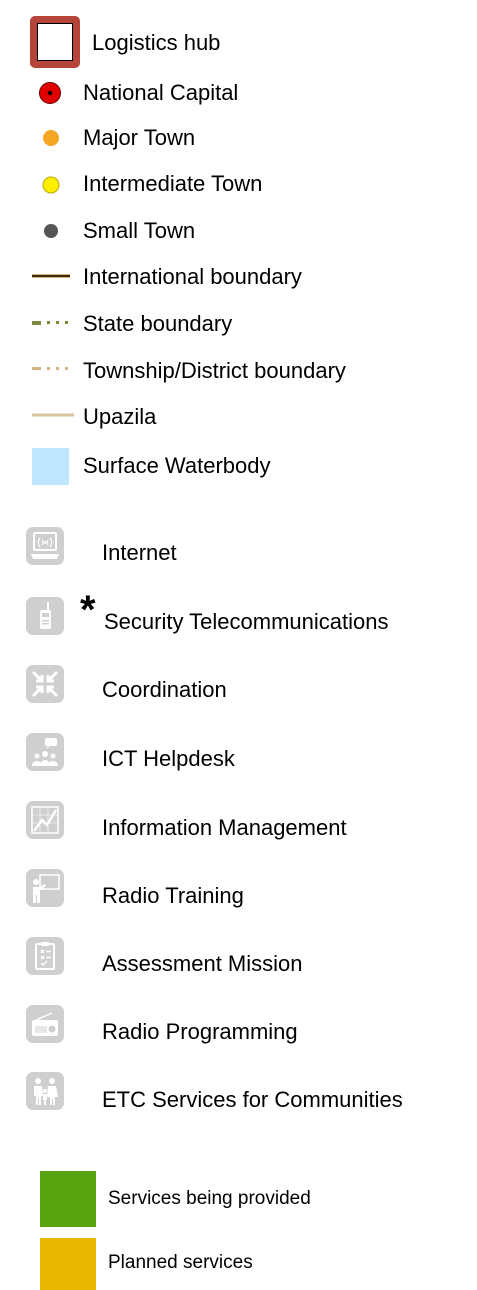 The height and width of the screenshot is (1290, 477). What do you see at coordinates (139, 230) in the screenshot?
I see `legend-label-small-town: Small Town` at bounding box center [139, 230].